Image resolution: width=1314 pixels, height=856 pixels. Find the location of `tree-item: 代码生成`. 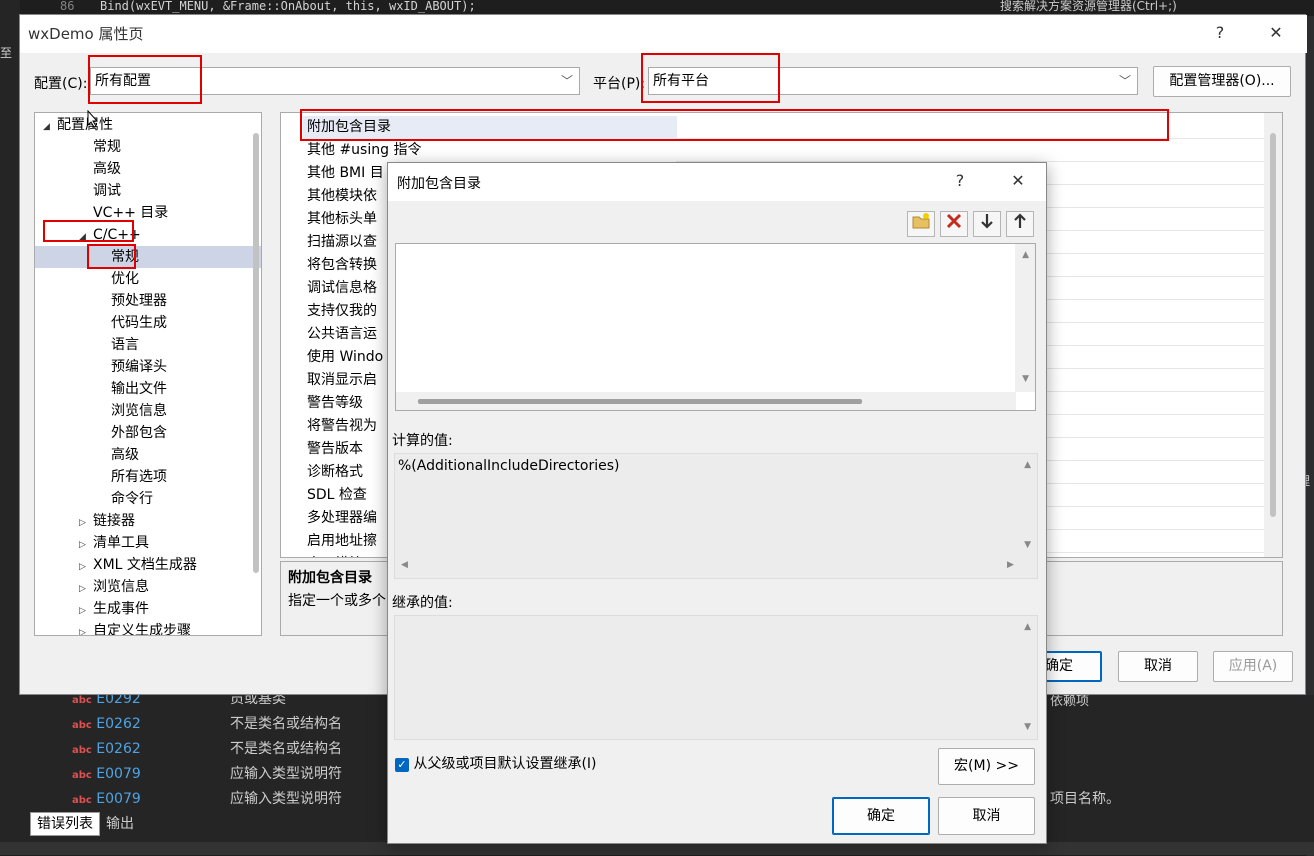

tree-item: 代码生成 is located at coordinates (132, 323).